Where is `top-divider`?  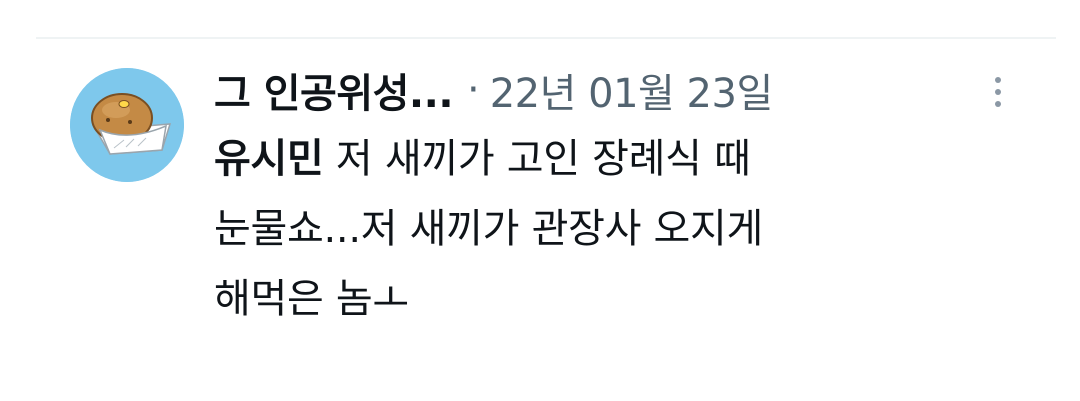 top-divider is located at coordinates (546, 38).